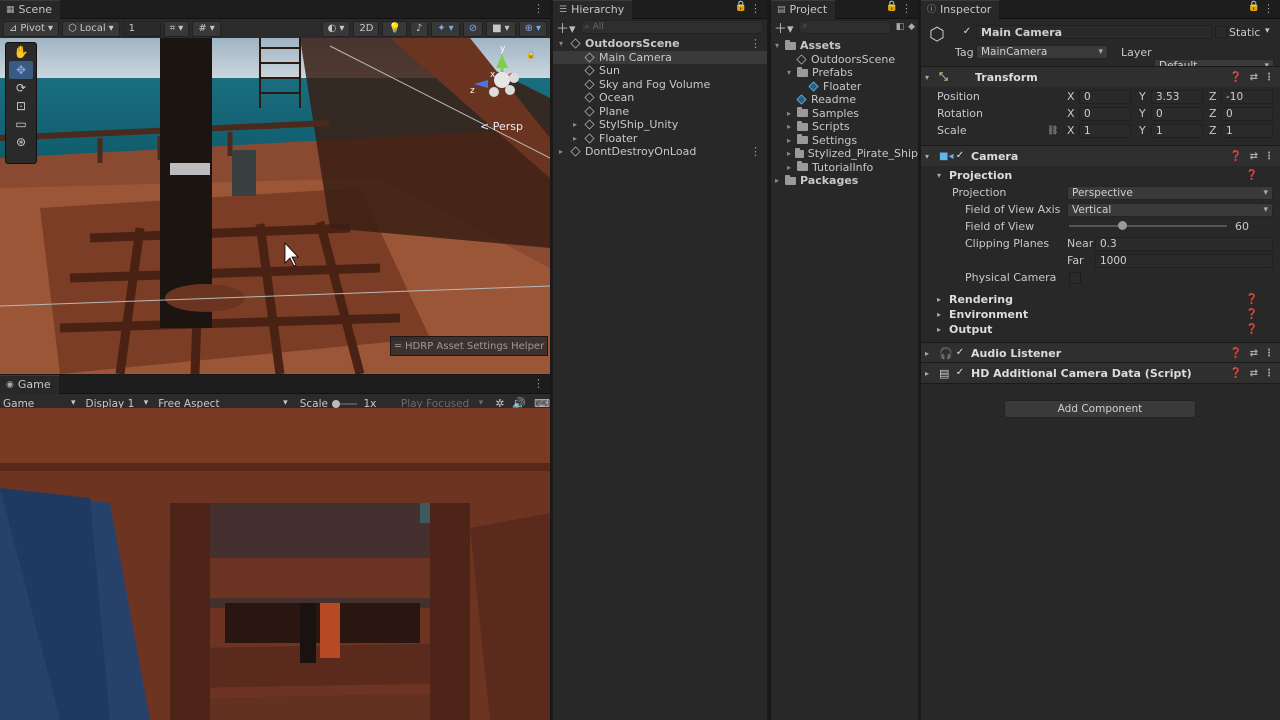 This screenshot has width=1280, height=720. What do you see at coordinates (501, 126) in the screenshot?
I see `persp-label: < Persp` at bounding box center [501, 126].